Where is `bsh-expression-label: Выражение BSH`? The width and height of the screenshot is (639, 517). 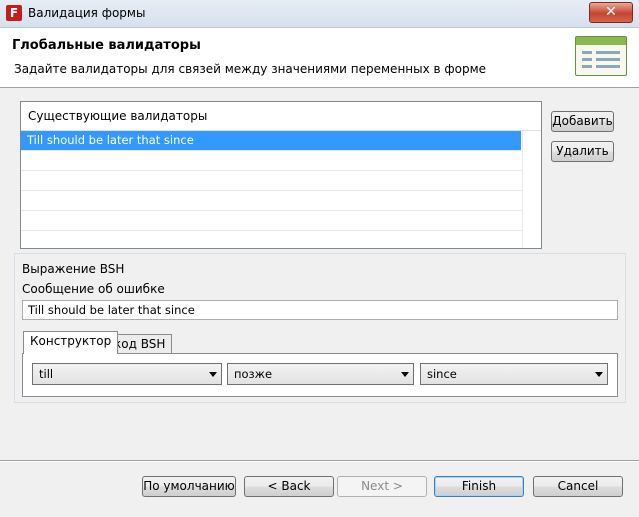 bsh-expression-label: Выражение BSH is located at coordinates (73, 269).